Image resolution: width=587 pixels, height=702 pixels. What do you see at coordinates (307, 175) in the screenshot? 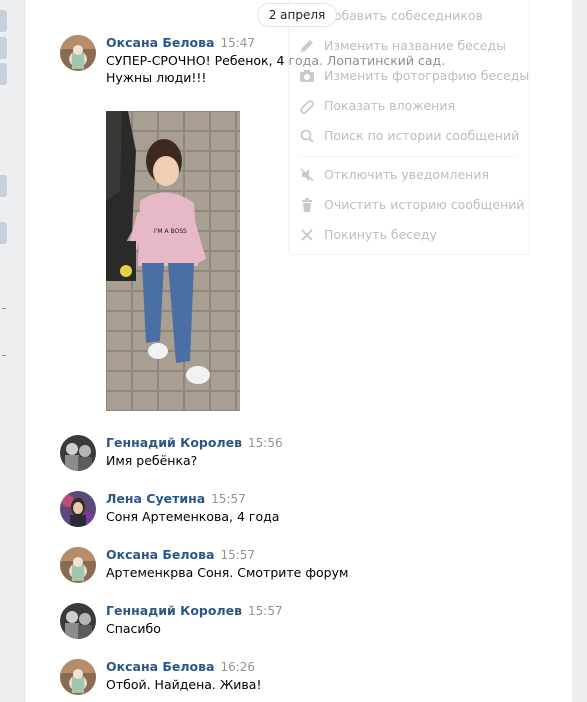
I see `mute-icon` at bounding box center [307, 175].